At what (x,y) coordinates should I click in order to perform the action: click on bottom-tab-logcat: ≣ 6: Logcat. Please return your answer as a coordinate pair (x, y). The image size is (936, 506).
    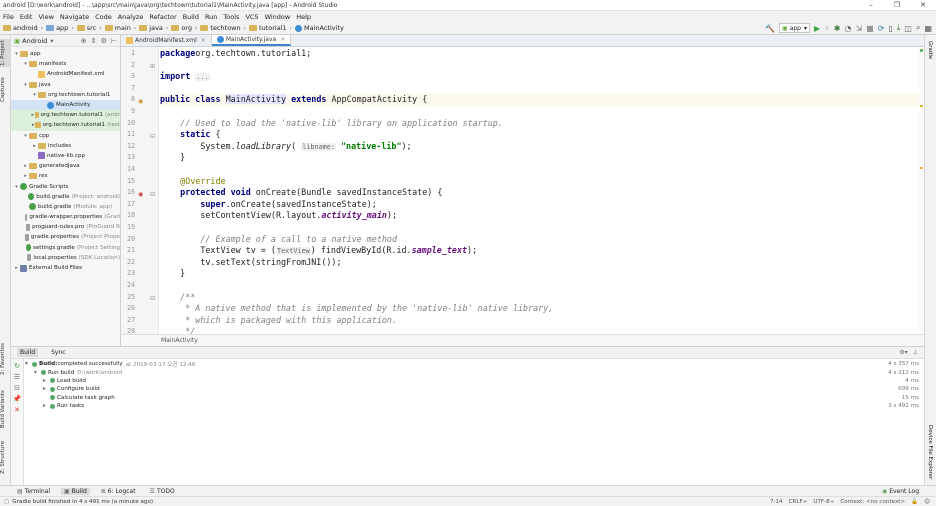
    Looking at the image, I should click on (118, 491).